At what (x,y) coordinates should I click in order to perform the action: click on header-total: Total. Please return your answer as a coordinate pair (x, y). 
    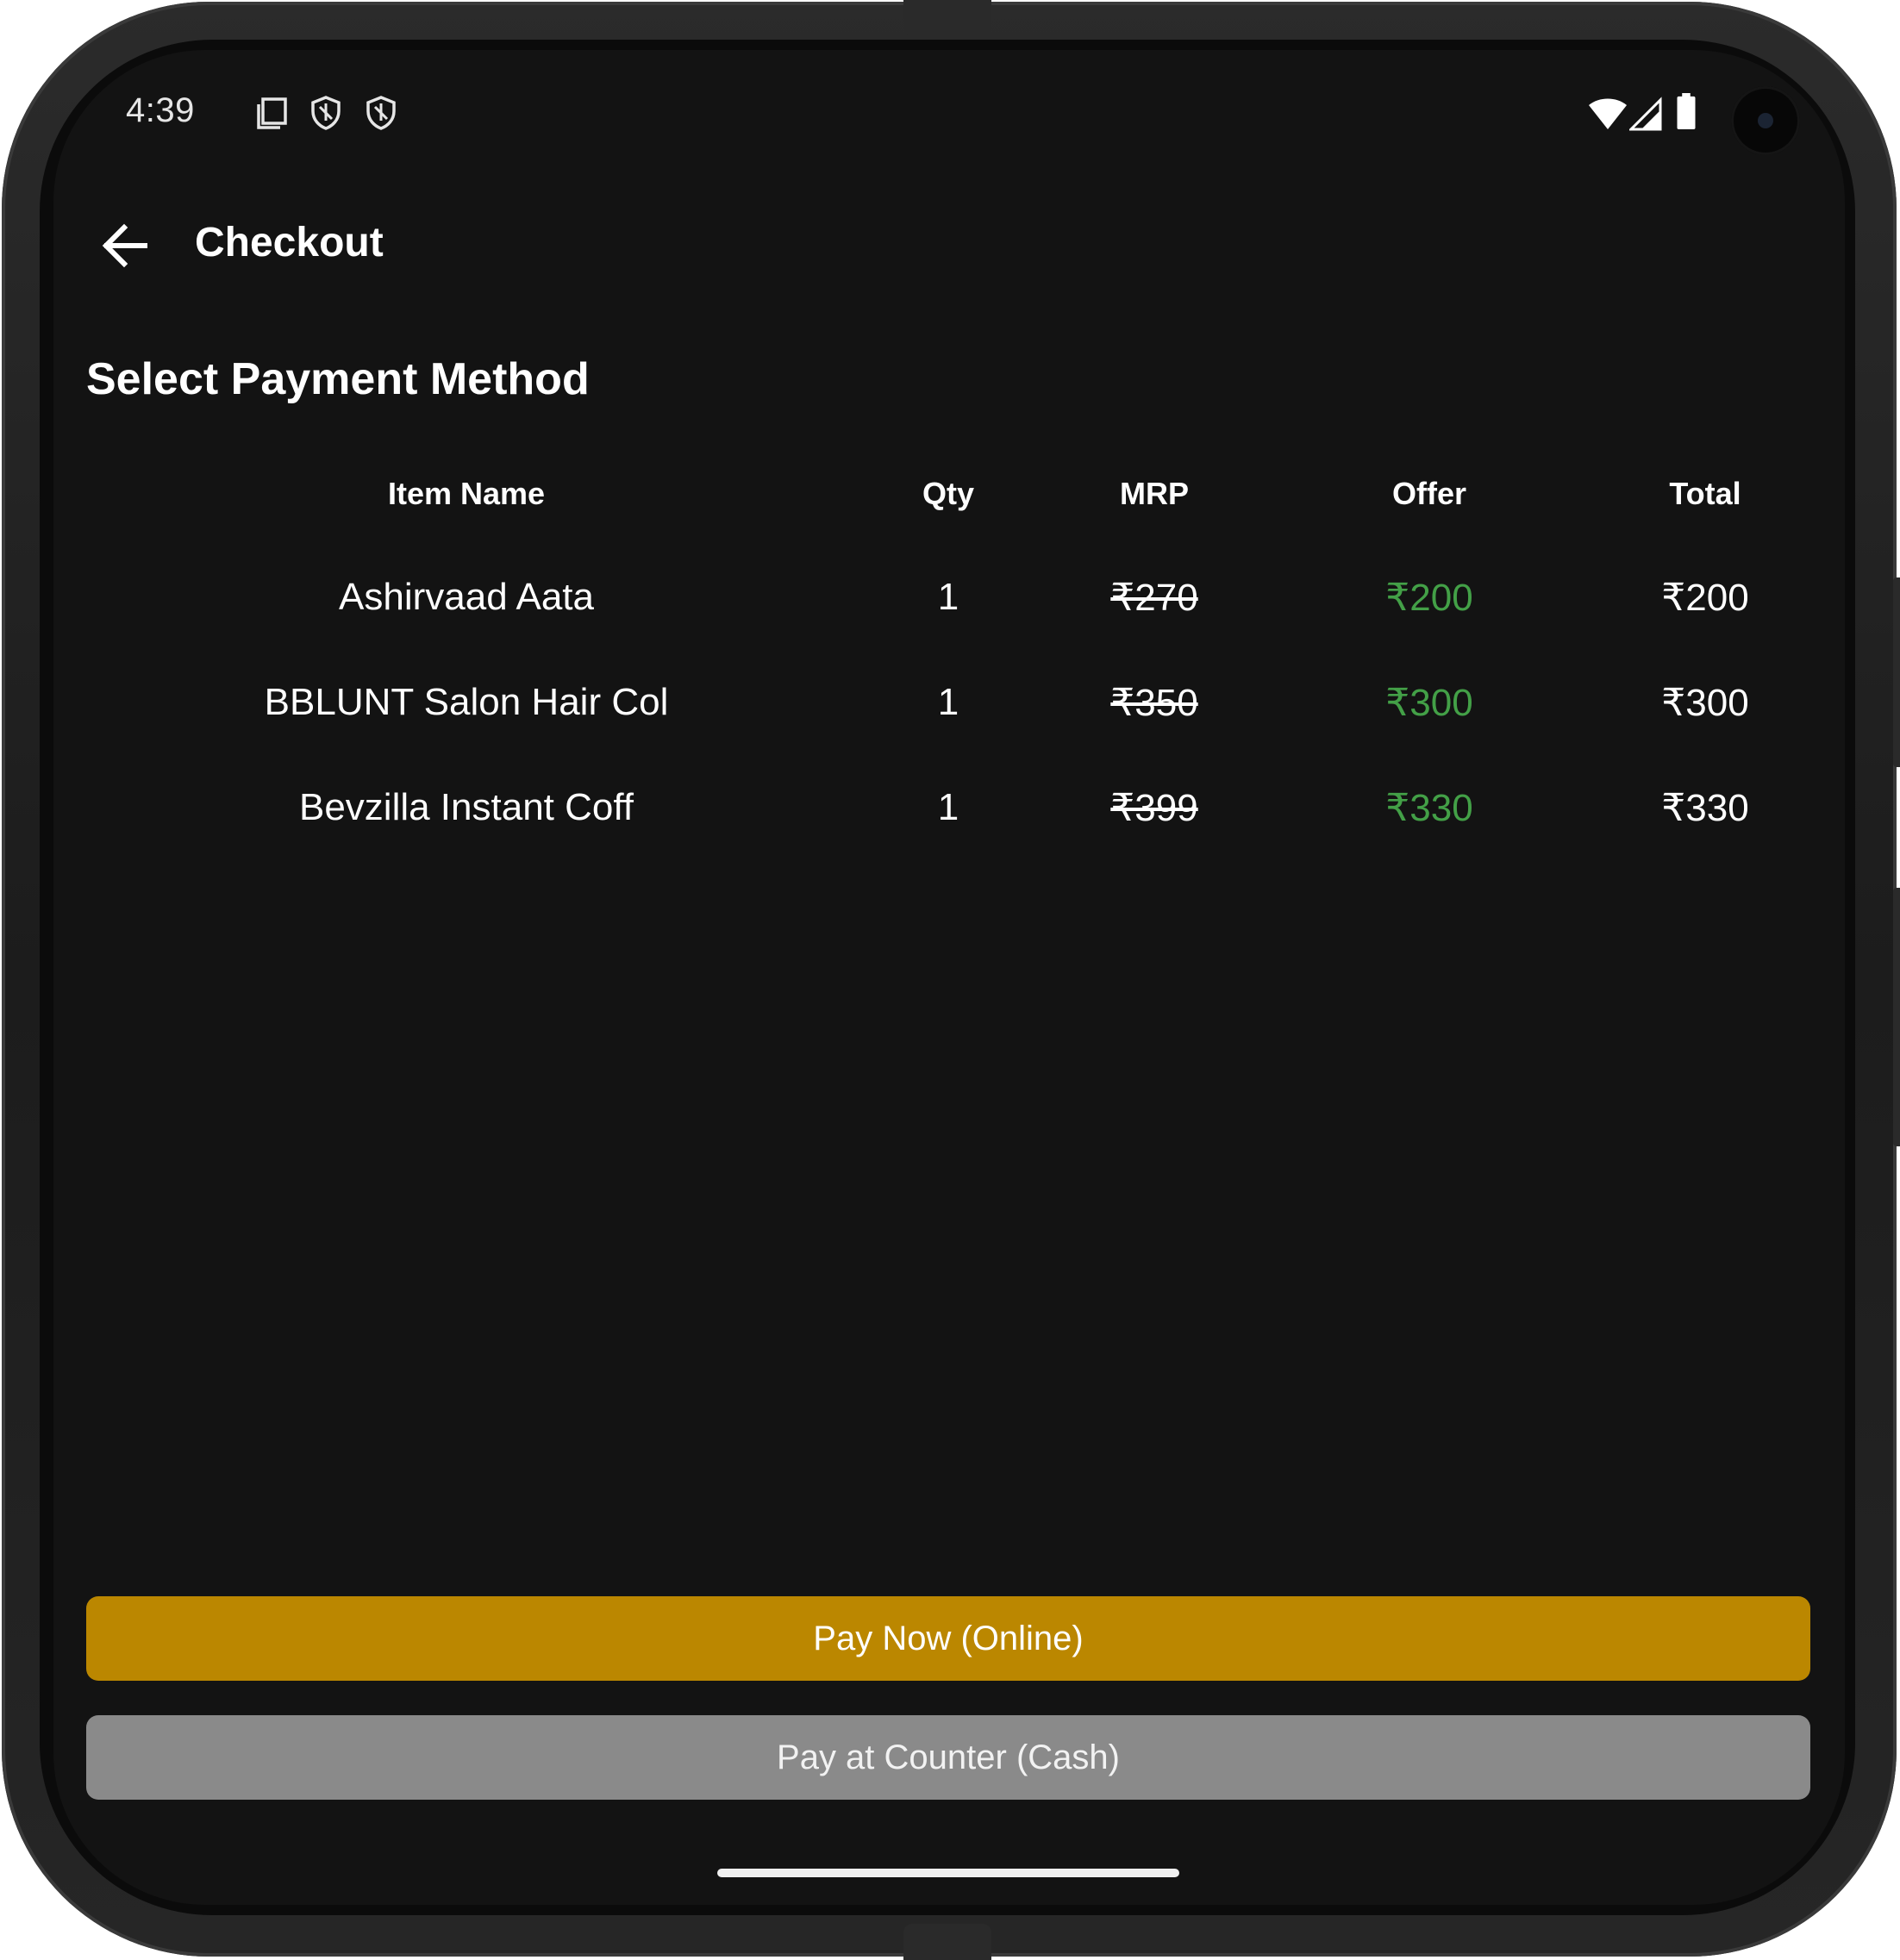
    Looking at the image, I should click on (1705, 494).